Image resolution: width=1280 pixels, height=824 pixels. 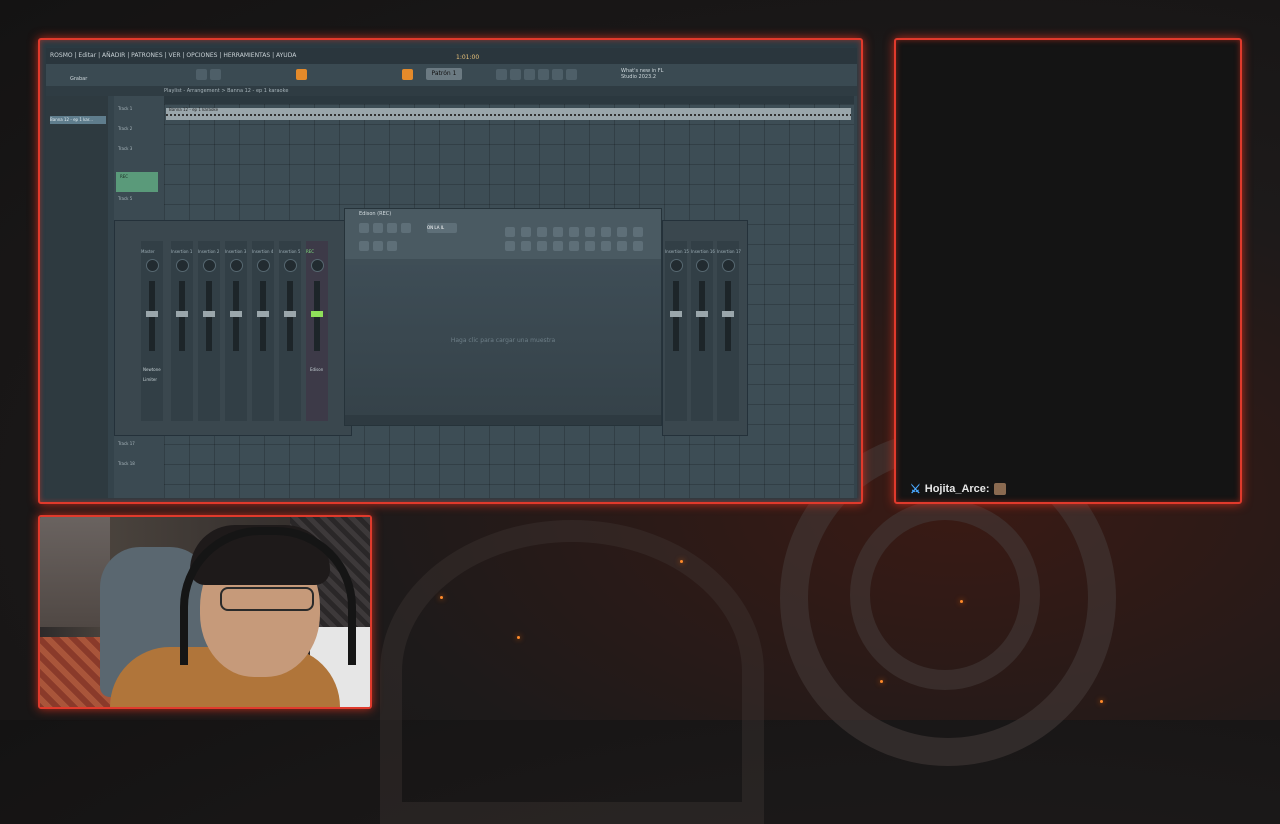 What do you see at coordinates (125, 108) in the screenshot?
I see `track-label: Track 1` at bounding box center [125, 108].